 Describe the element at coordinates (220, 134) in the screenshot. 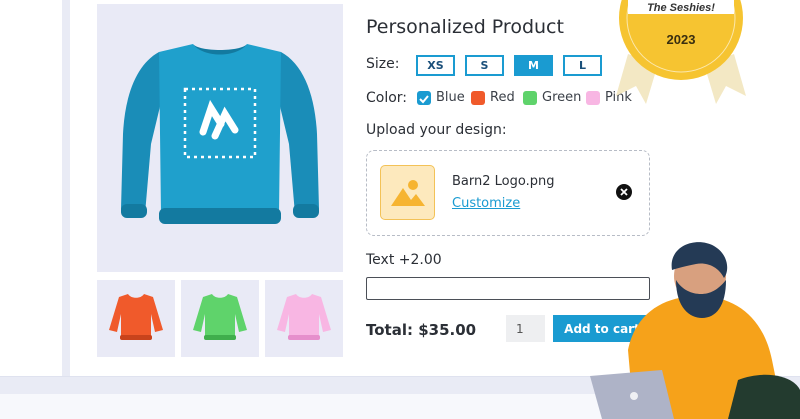

I see `blue-sweater-image` at that location.